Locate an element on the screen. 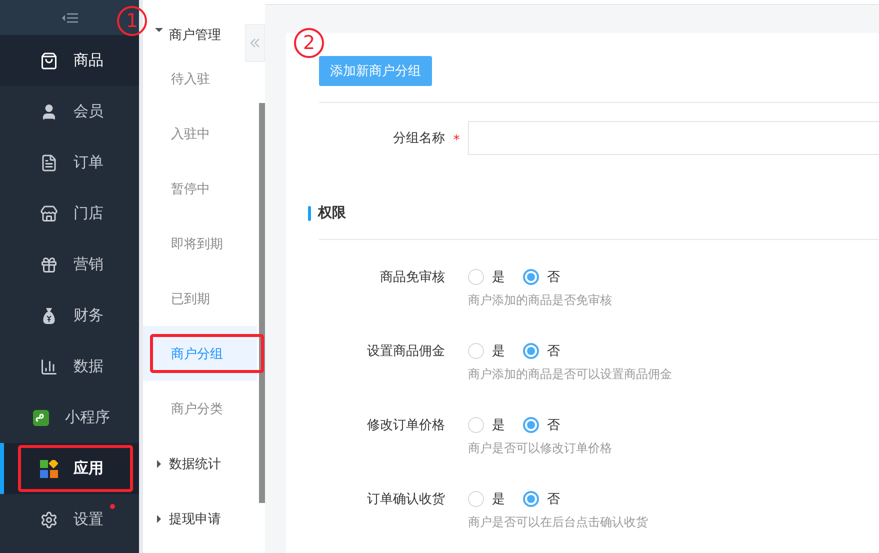  submenu-item: 已到期 is located at coordinates (200, 298).